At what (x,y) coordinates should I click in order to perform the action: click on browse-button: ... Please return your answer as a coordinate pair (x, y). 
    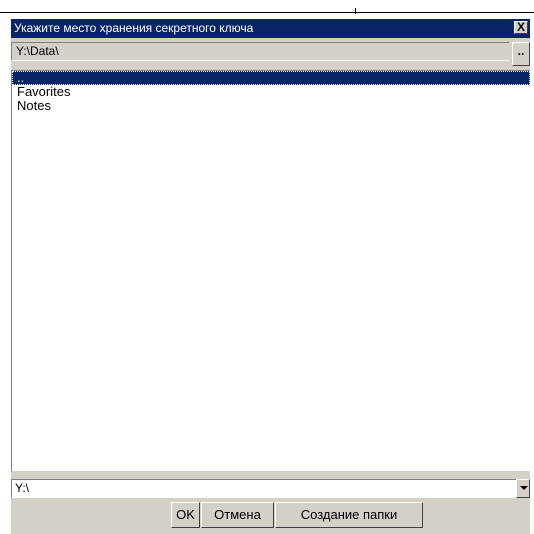
    Looking at the image, I should click on (521, 54).